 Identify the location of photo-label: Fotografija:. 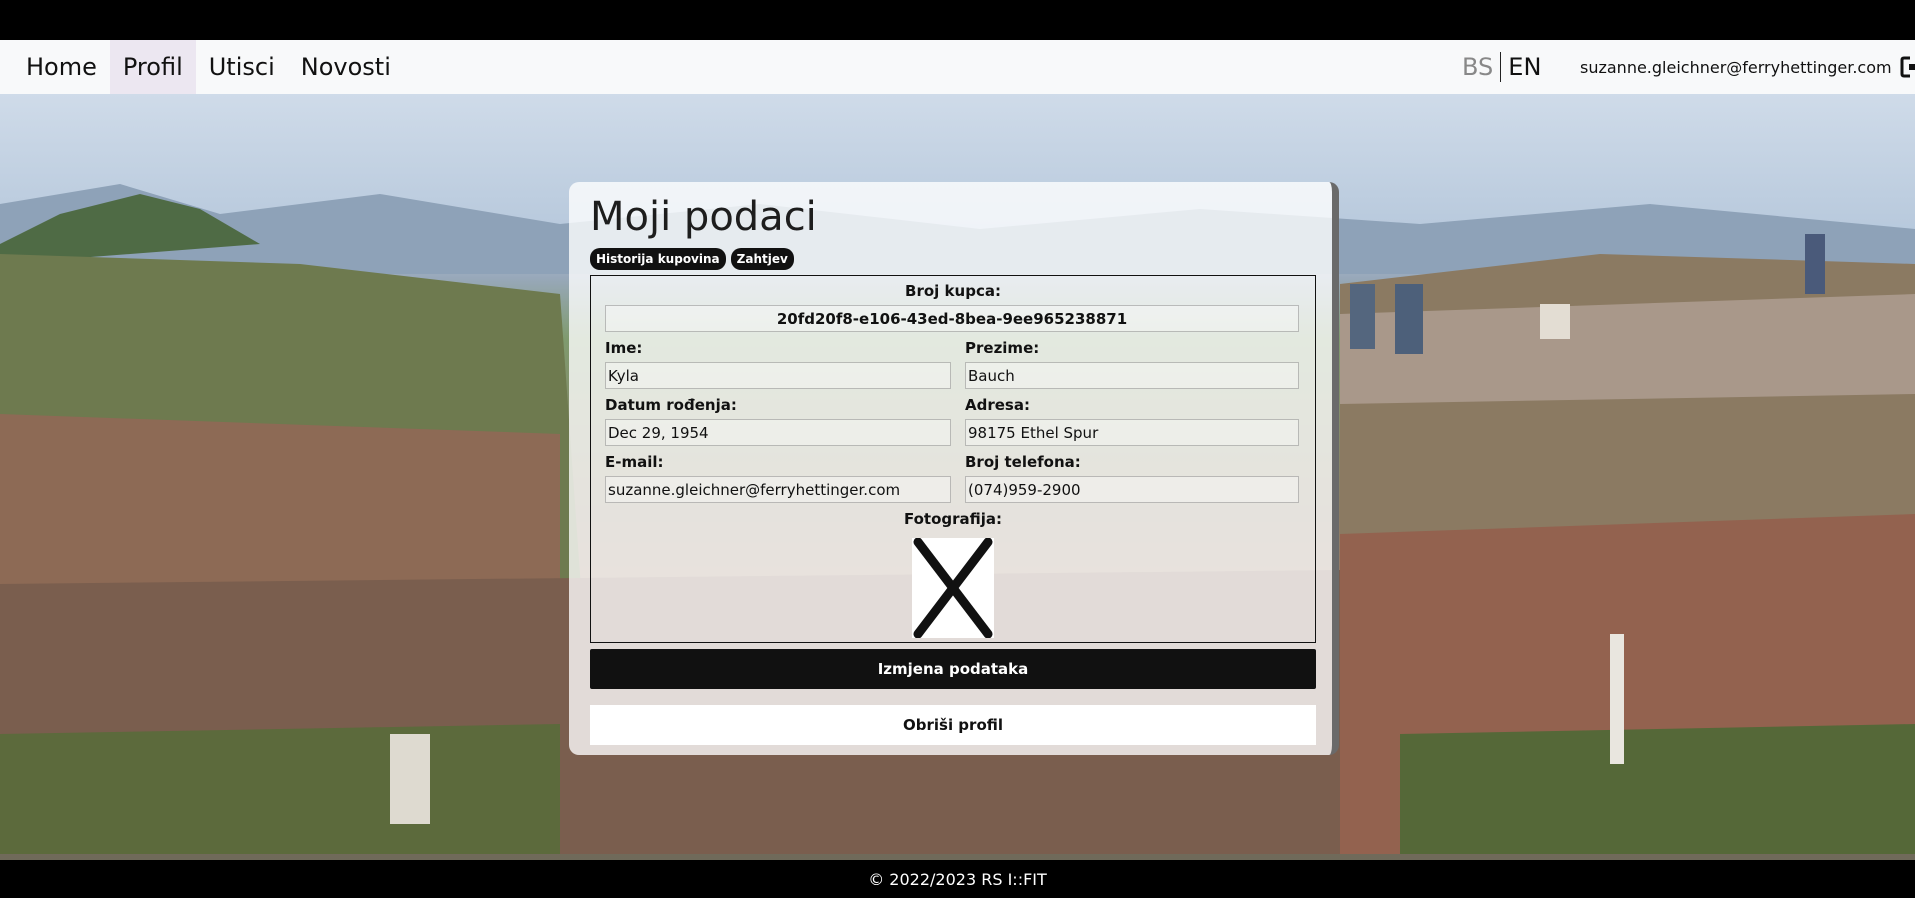
(953, 519).